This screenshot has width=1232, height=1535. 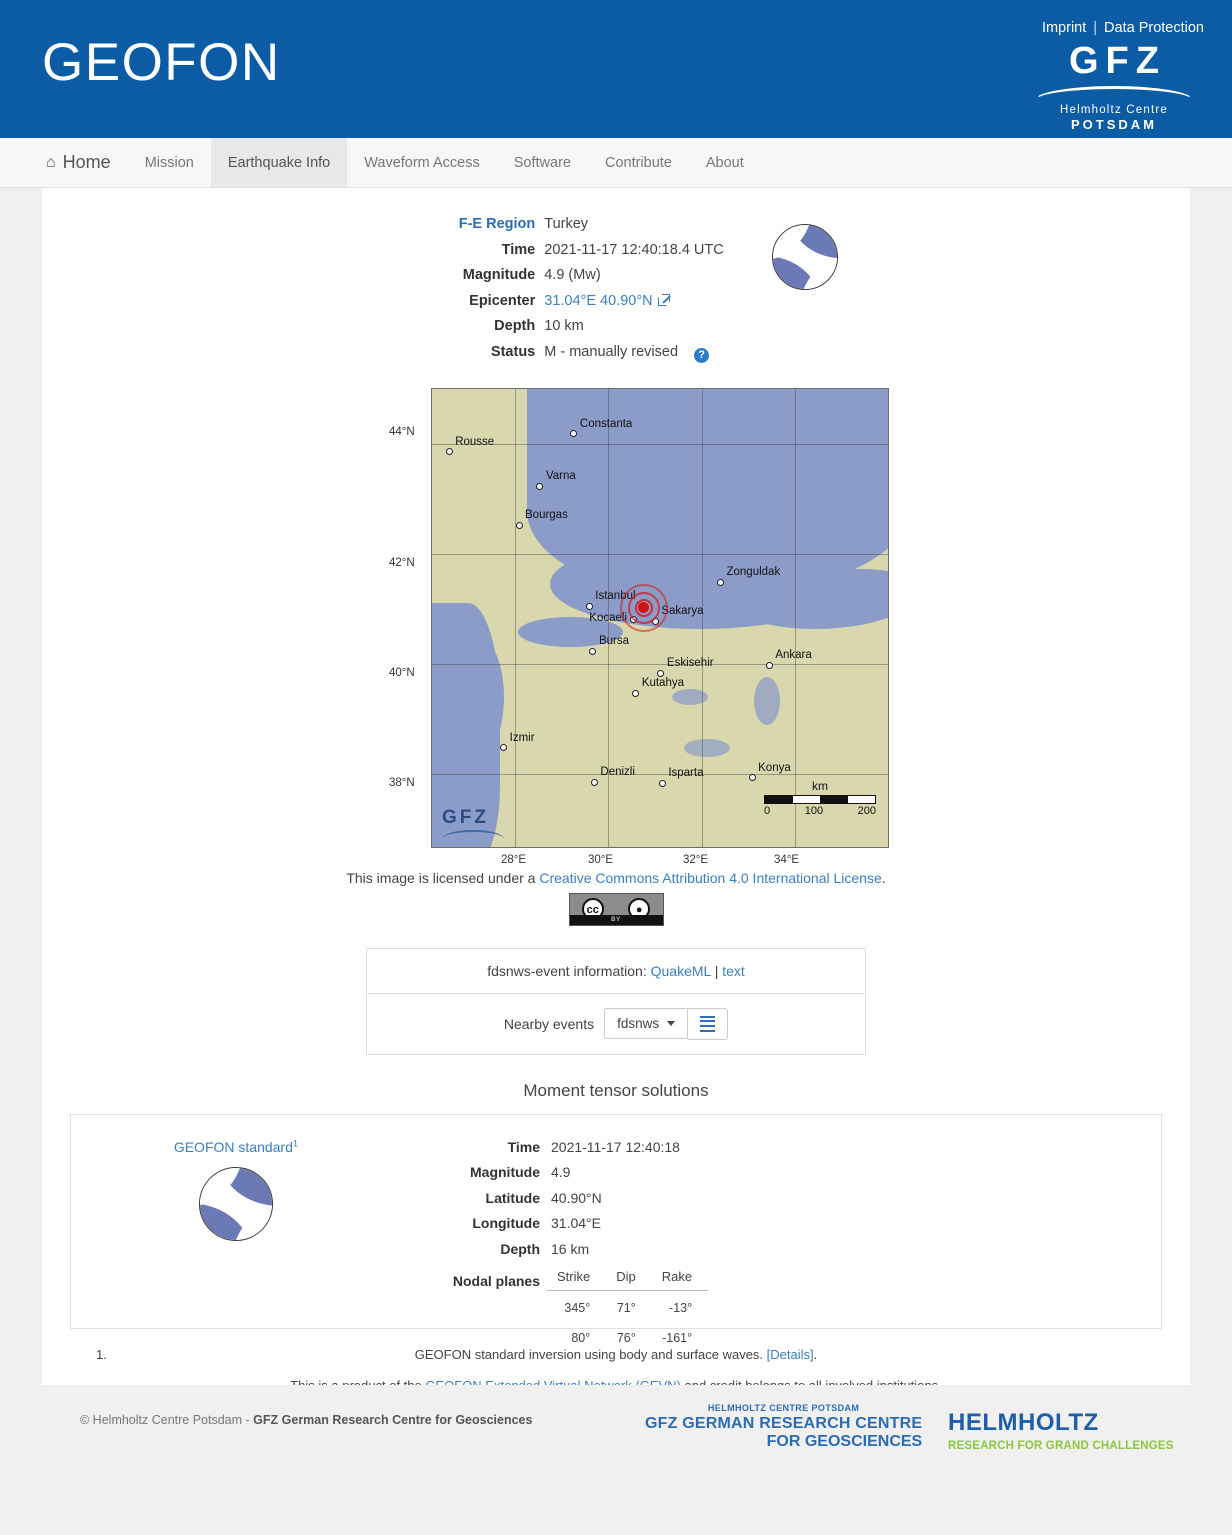 I want to click on cc-by-label: BY, so click(x=616, y=919).